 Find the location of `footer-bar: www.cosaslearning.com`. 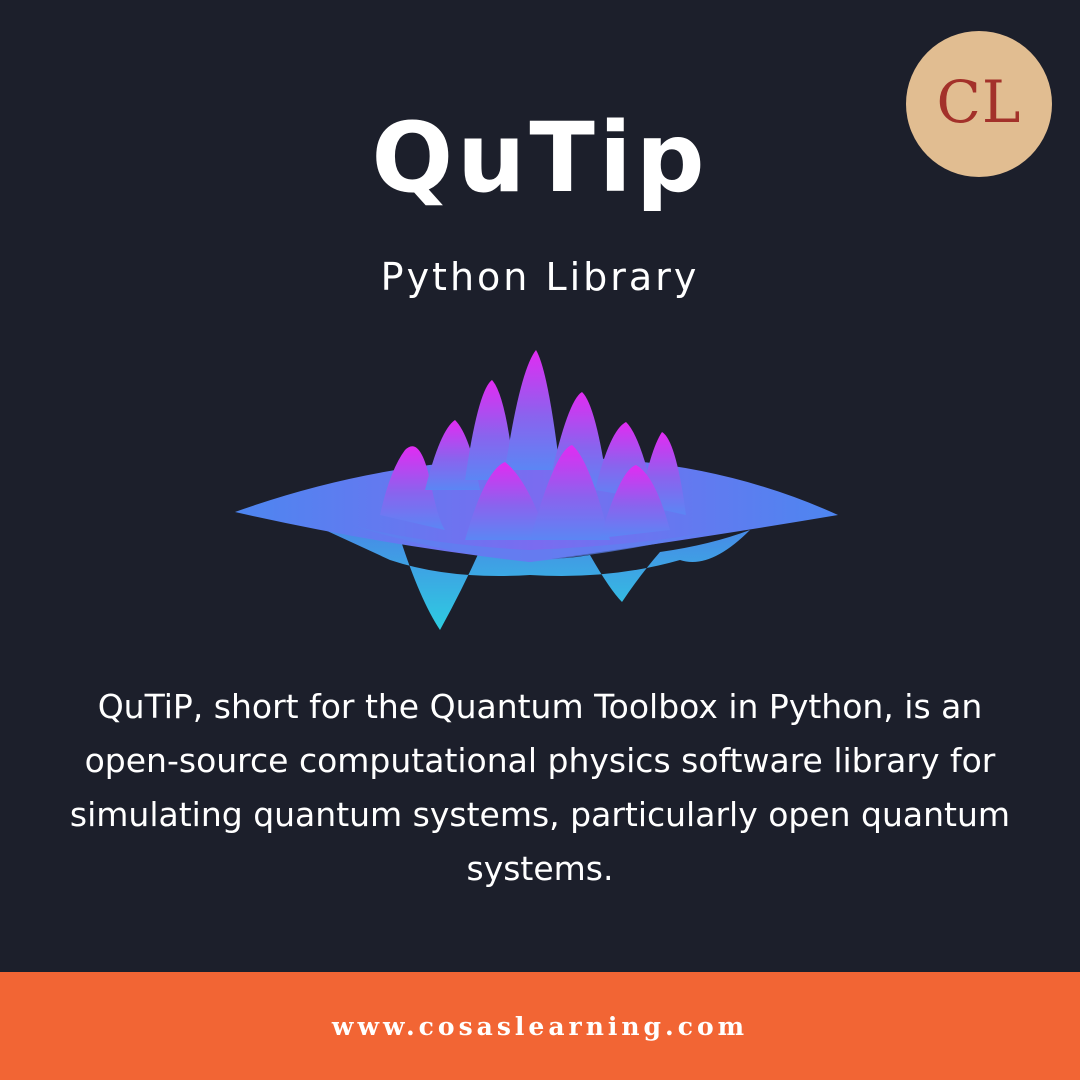

footer-bar: www.cosaslearning.com is located at coordinates (540, 1026).